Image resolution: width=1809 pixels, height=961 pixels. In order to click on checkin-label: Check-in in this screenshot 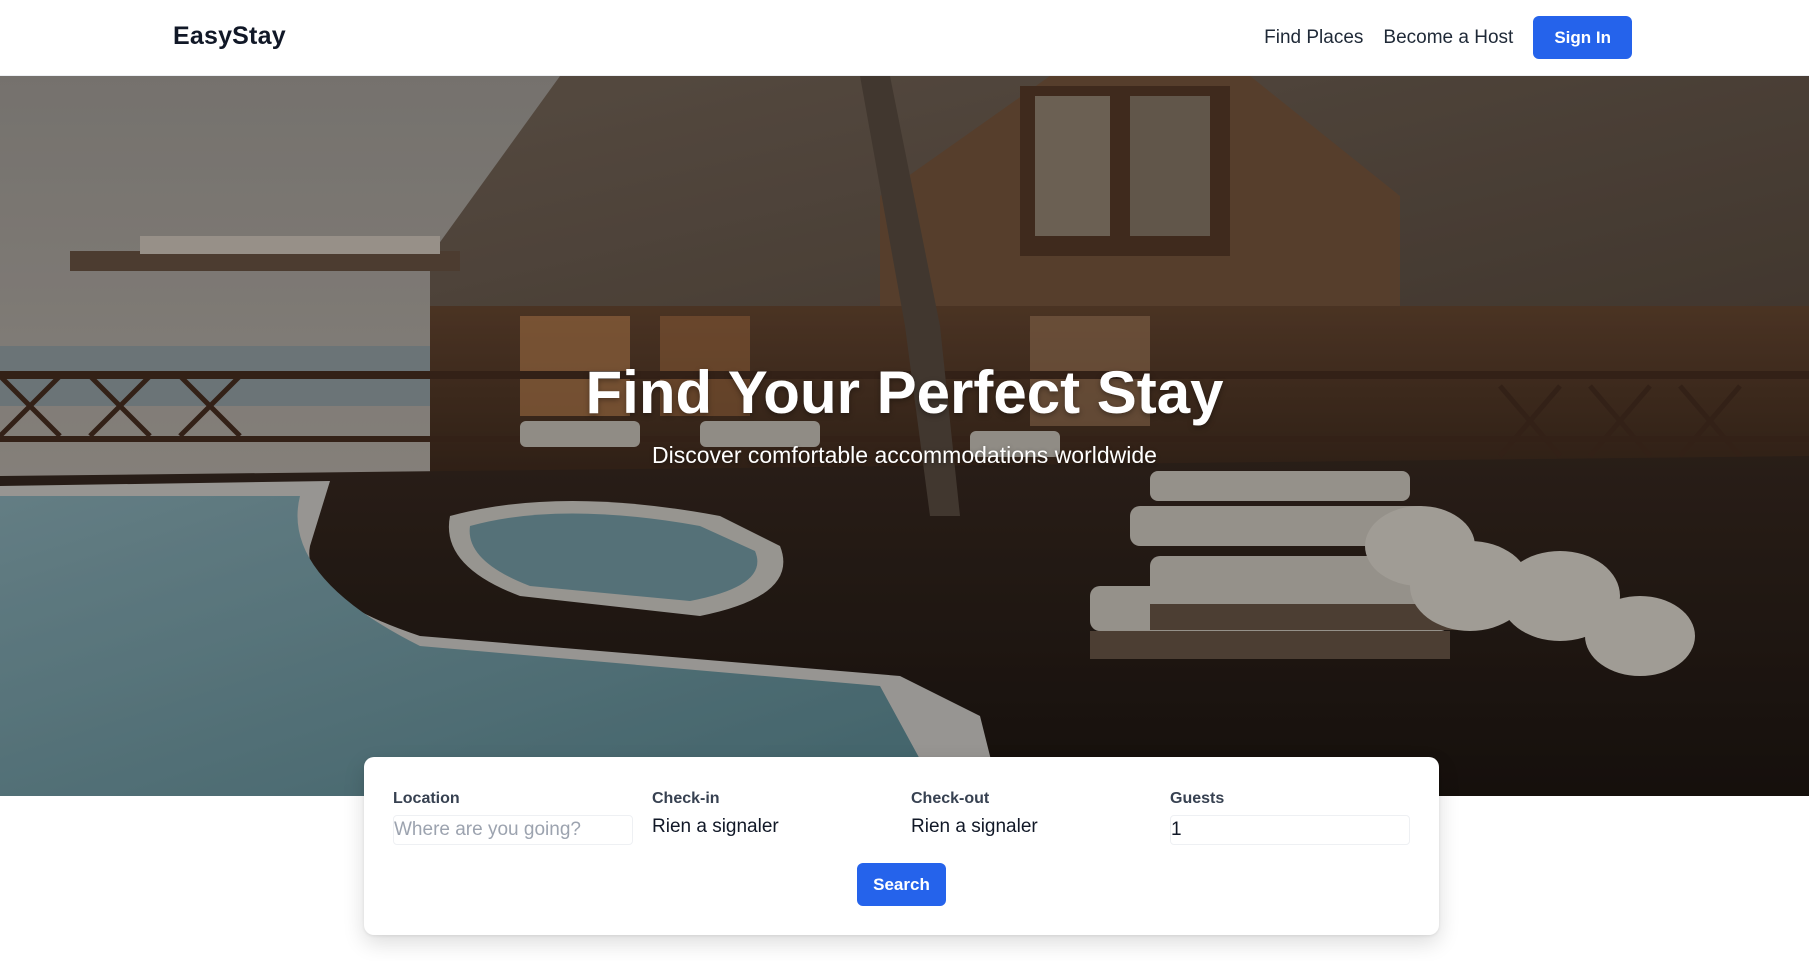, I will do `click(686, 798)`.